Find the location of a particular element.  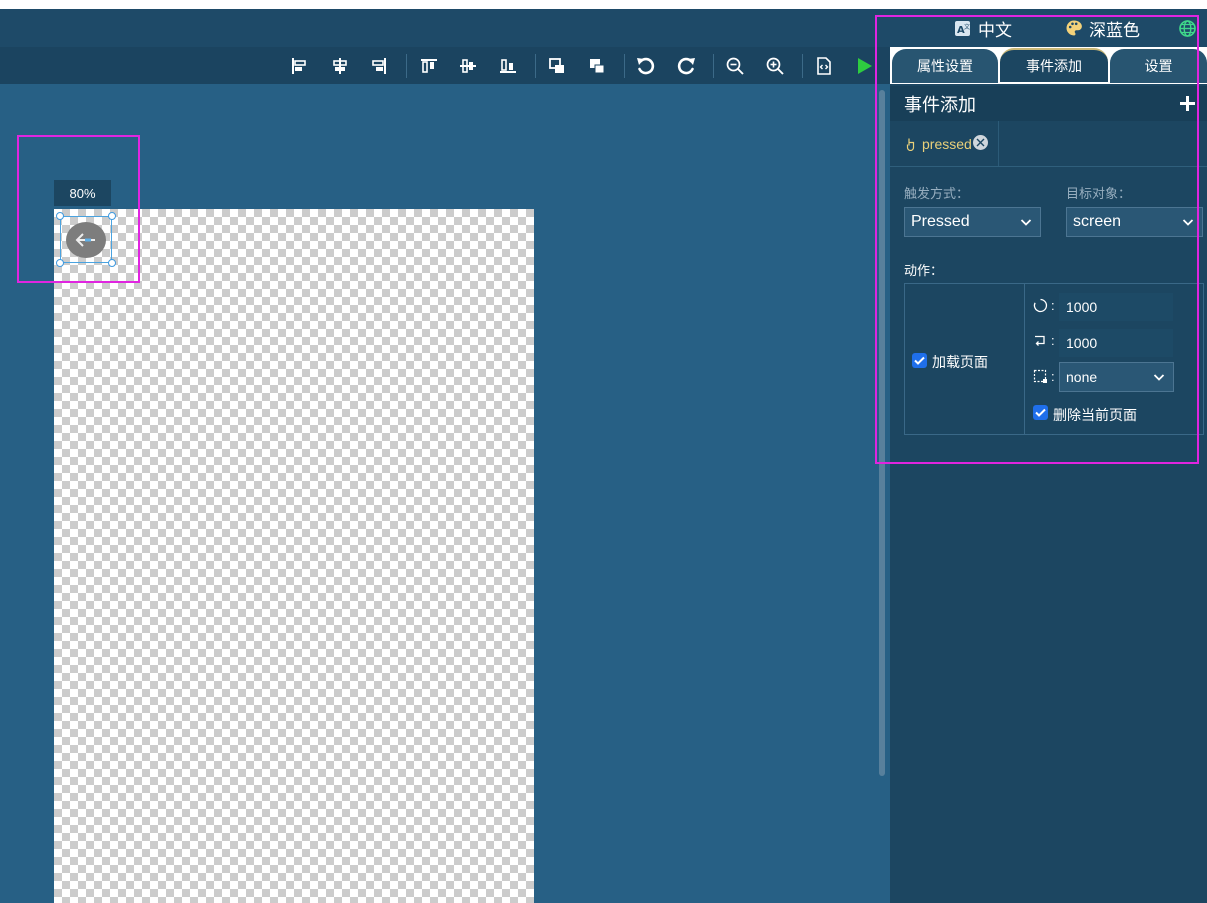

action-label: 动作： is located at coordinates (924, 270).